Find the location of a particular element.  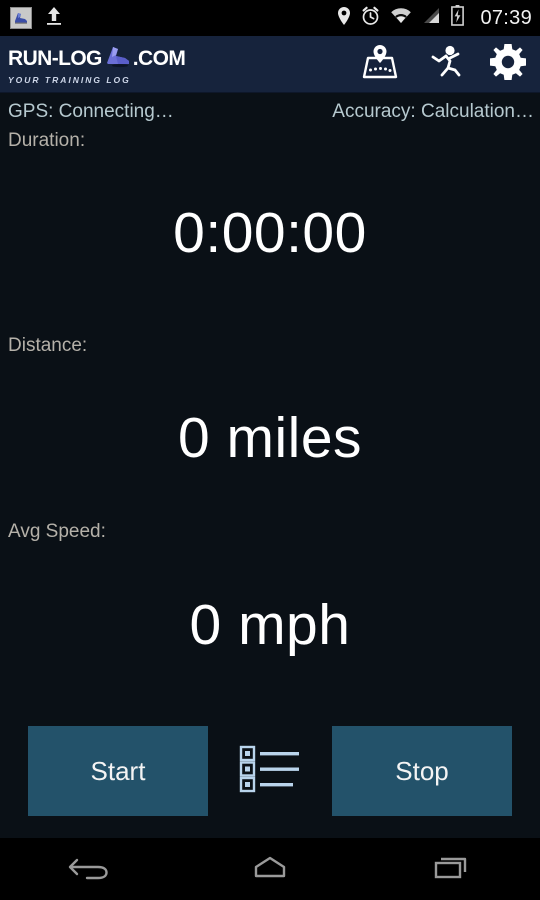

duration-label: Duration: is located at coordinates (47, 140).